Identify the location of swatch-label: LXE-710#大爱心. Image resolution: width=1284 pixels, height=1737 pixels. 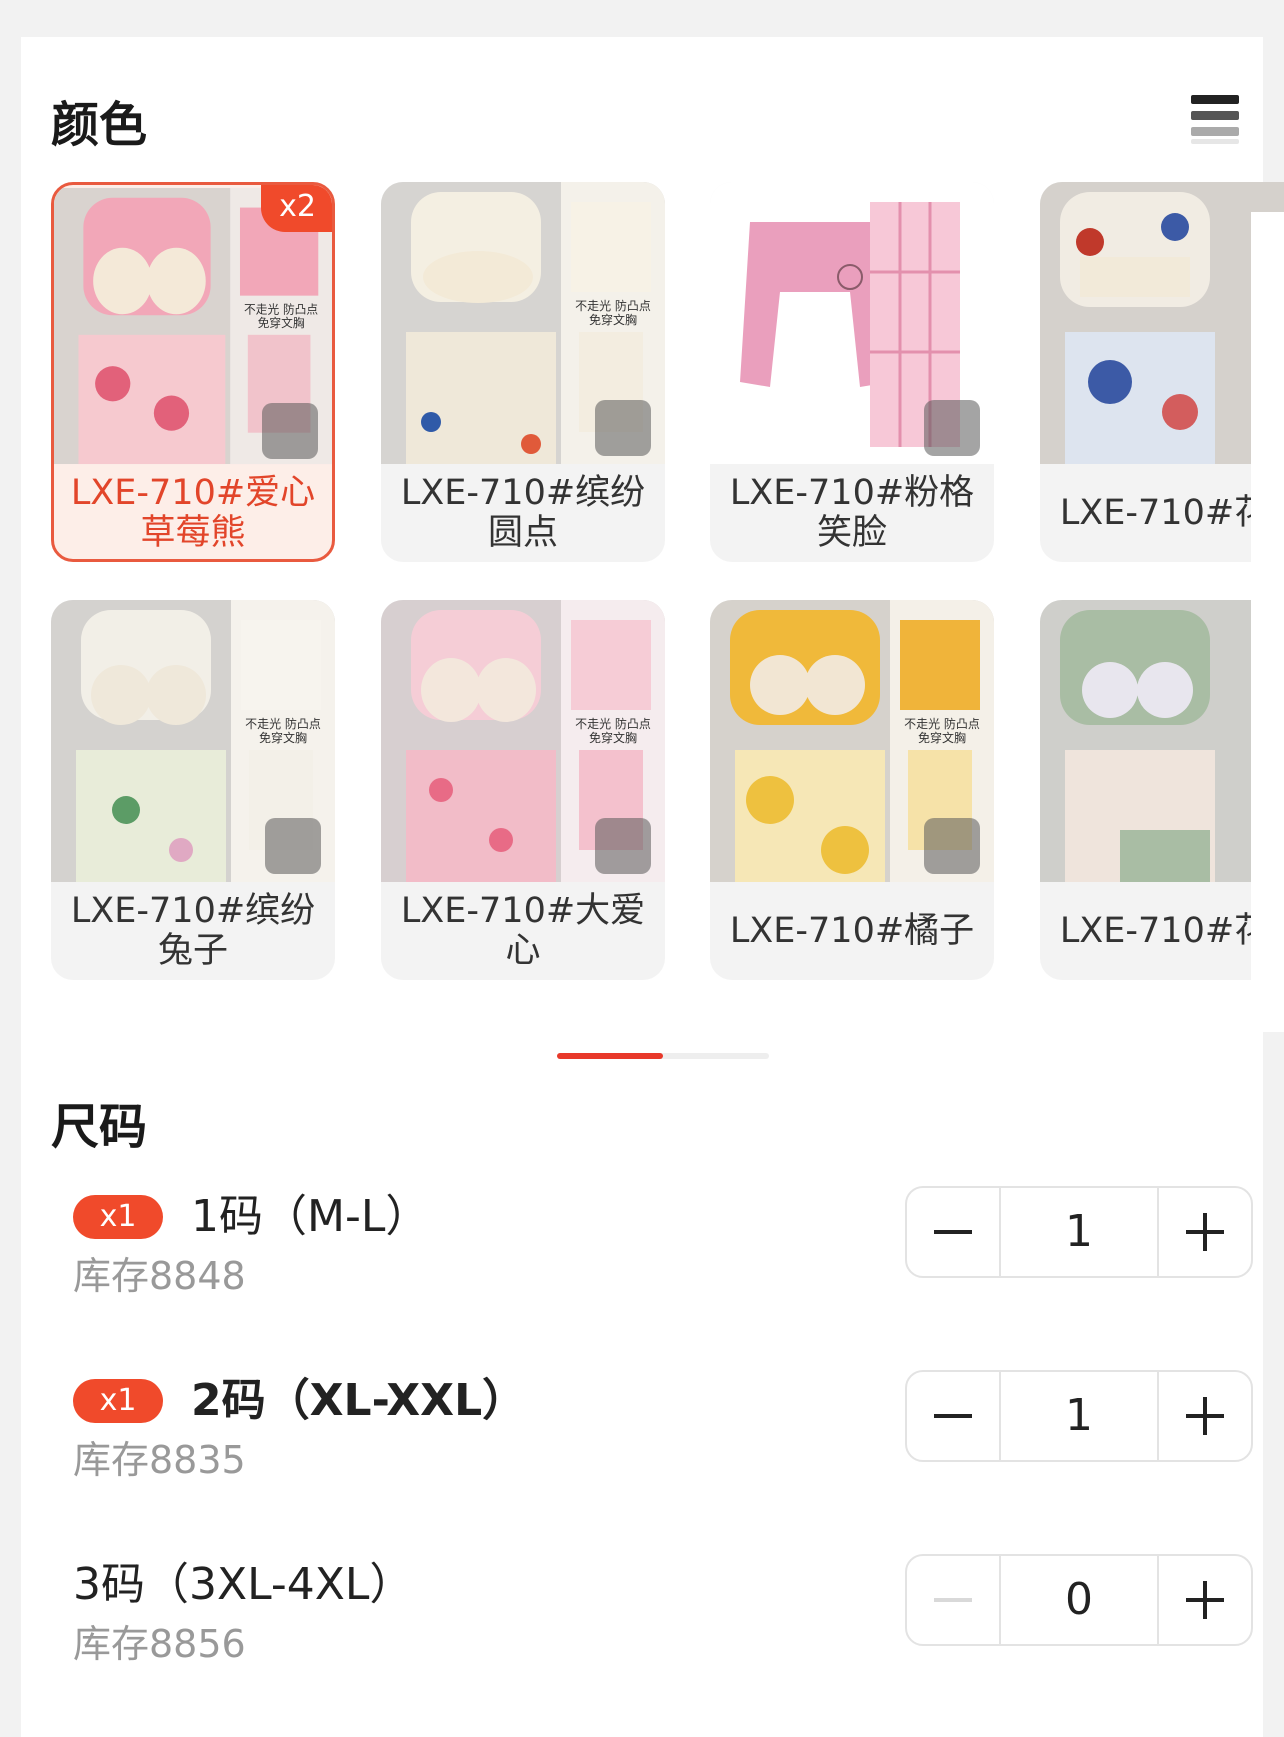
(523, 931).